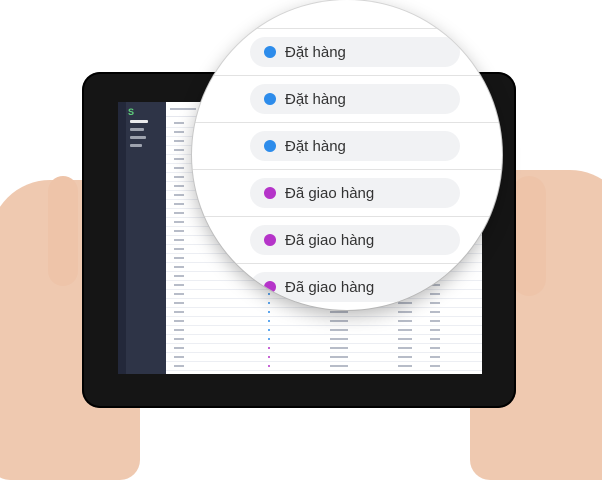 Image resolution: width=602 pixels, height=492 pixels. I want to click on top-bar-text, so click(183, 109).